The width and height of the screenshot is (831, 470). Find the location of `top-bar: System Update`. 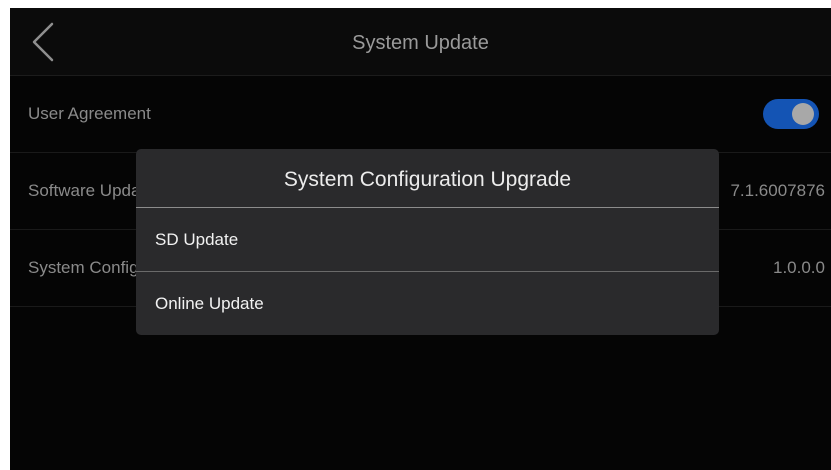

top-bar: System Update is located at coordinates (420, 42).